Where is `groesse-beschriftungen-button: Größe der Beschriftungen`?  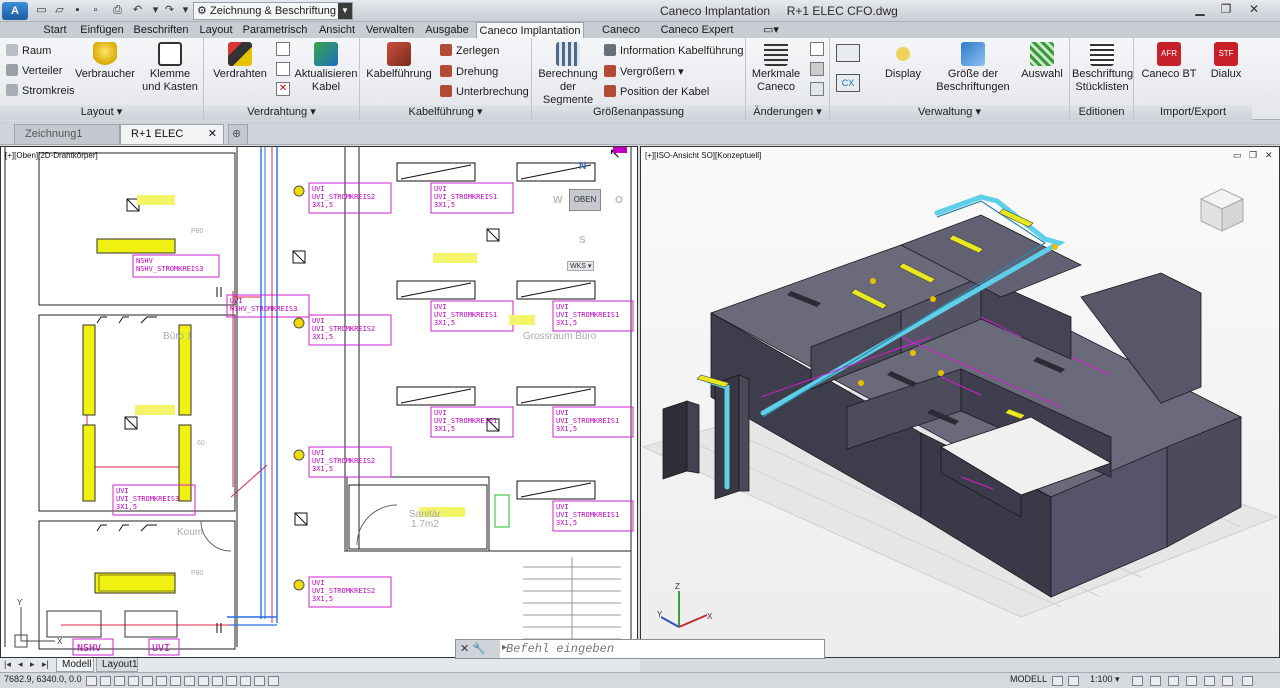
groesse-beschriftungen-button: Größe der Beschriftungen is located at coordinates (973, 68).